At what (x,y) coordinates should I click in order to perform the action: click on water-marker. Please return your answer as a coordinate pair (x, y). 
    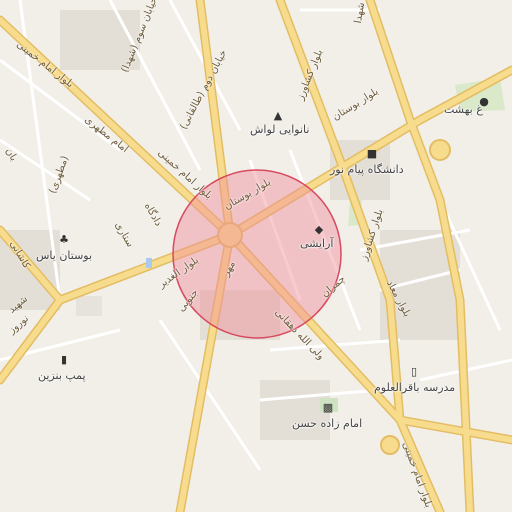
    Looking at the image, I should click on (149, 263).